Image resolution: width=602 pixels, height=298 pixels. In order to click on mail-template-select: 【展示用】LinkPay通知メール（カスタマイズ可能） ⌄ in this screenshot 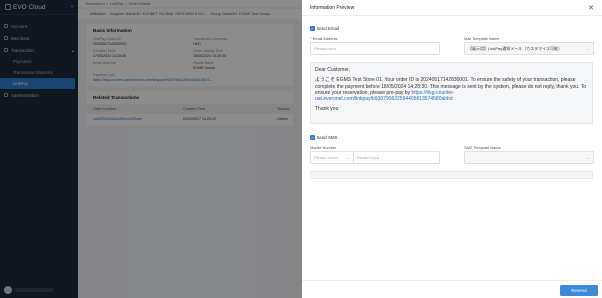, I will do `click(529, 48)`.